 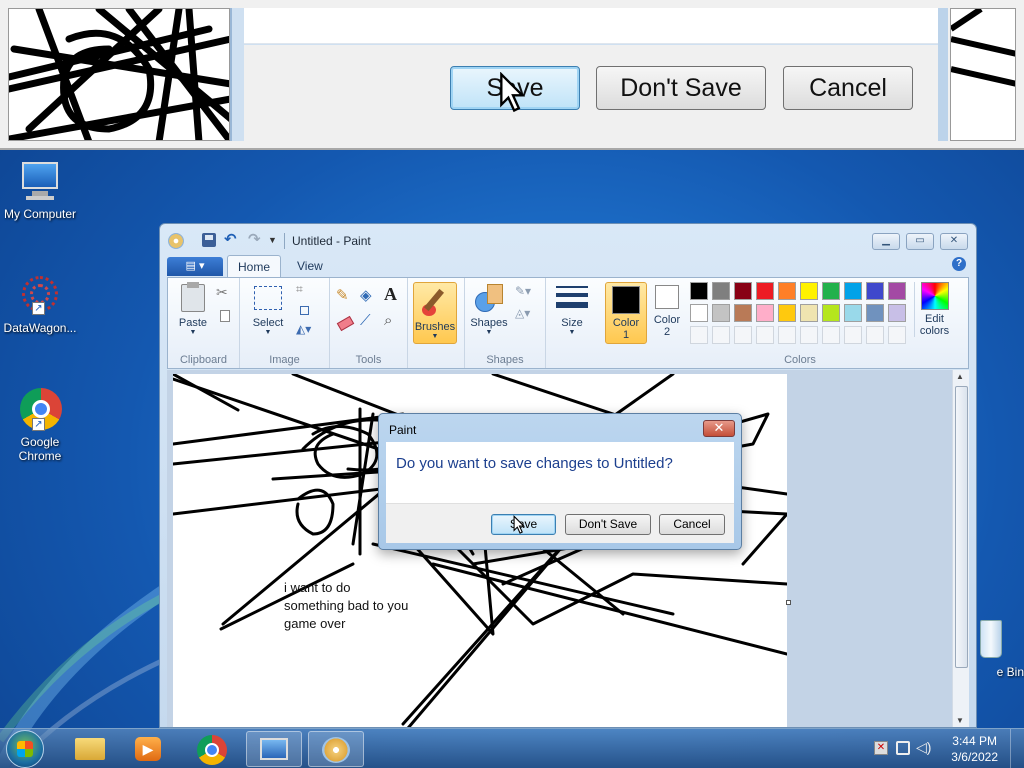 What do you see at coordinates (489, 309) in the screenshot?
I see `shapes-button: Shapes ▼` at bounding box center [489, 309].